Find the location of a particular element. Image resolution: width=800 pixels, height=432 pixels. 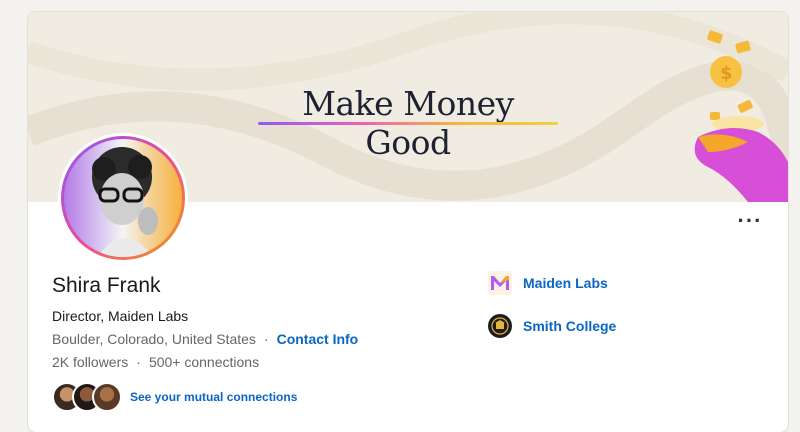

maiden-labs-logo-icon is located at coordinates (500, 283).